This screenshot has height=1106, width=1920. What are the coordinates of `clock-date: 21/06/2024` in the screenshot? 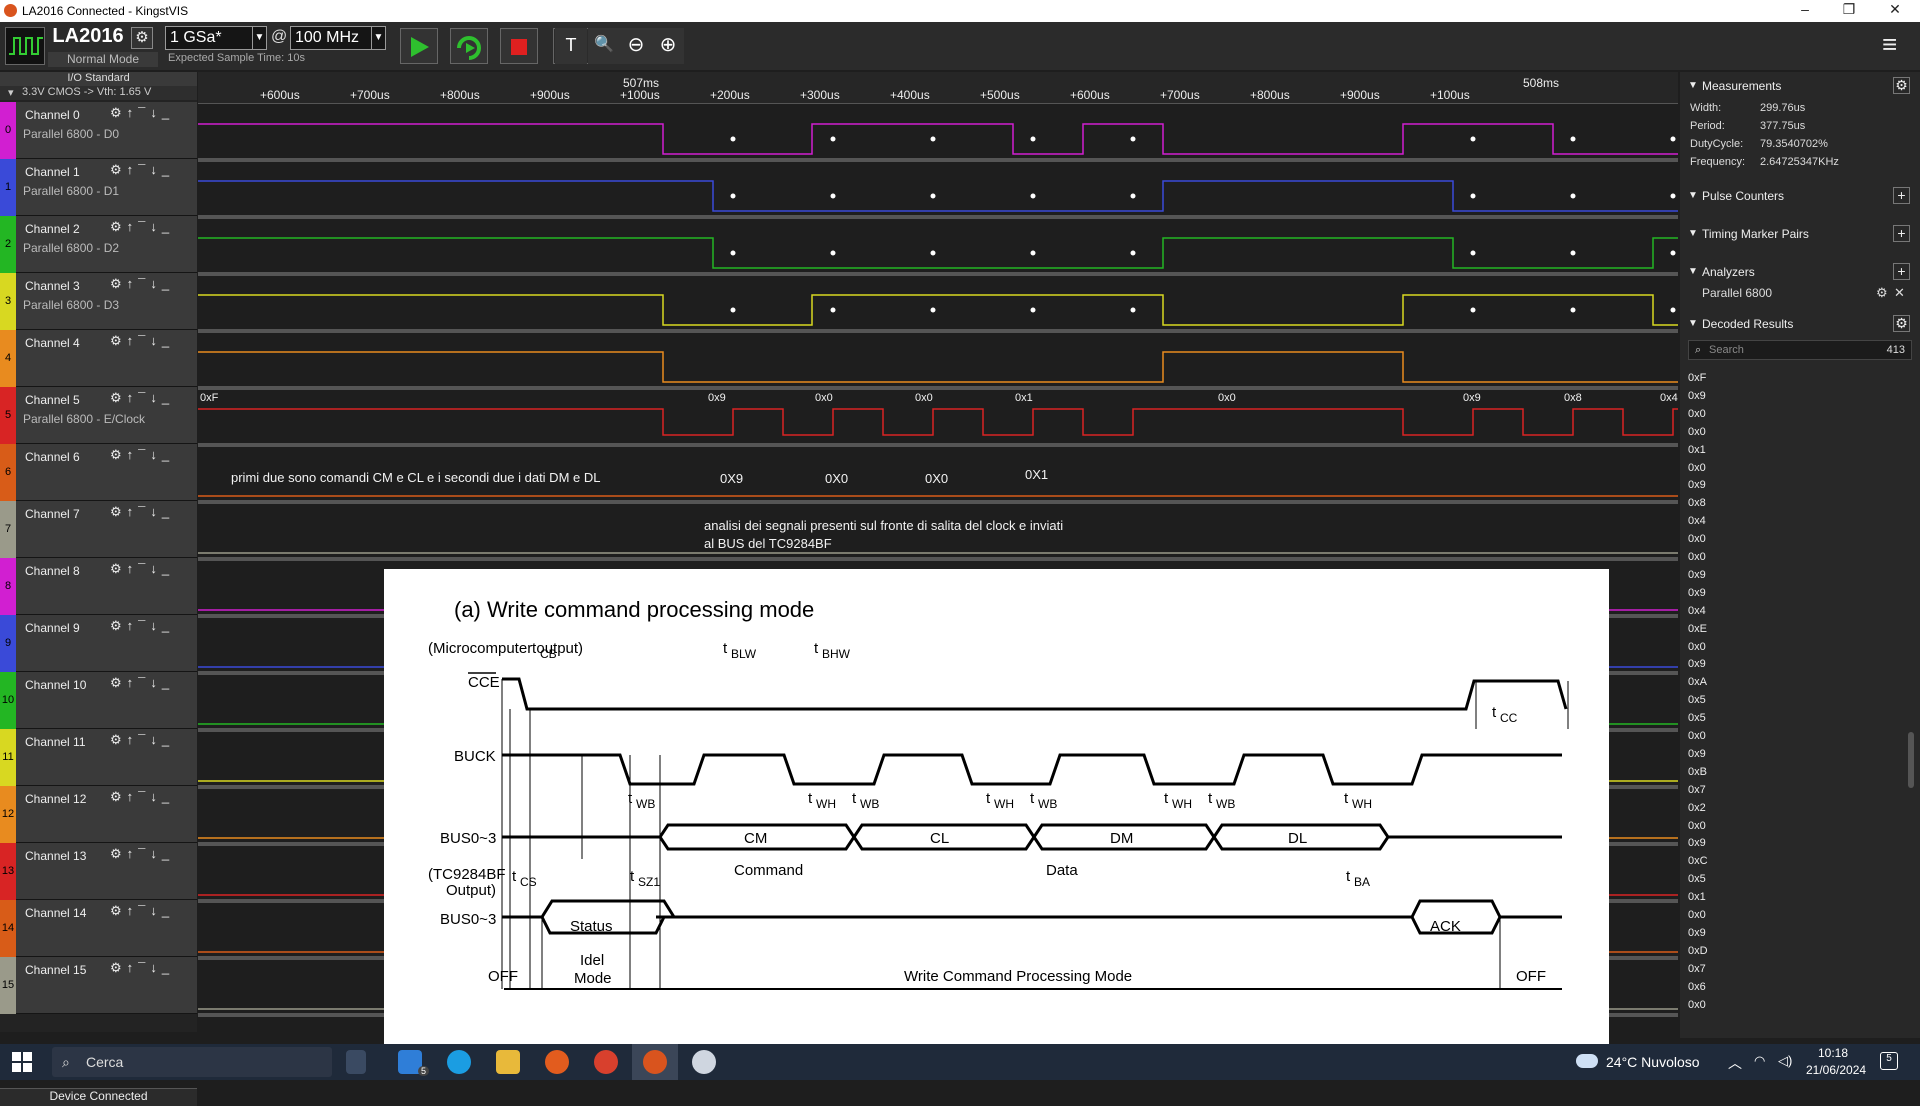 It's located at (1836, 1070).